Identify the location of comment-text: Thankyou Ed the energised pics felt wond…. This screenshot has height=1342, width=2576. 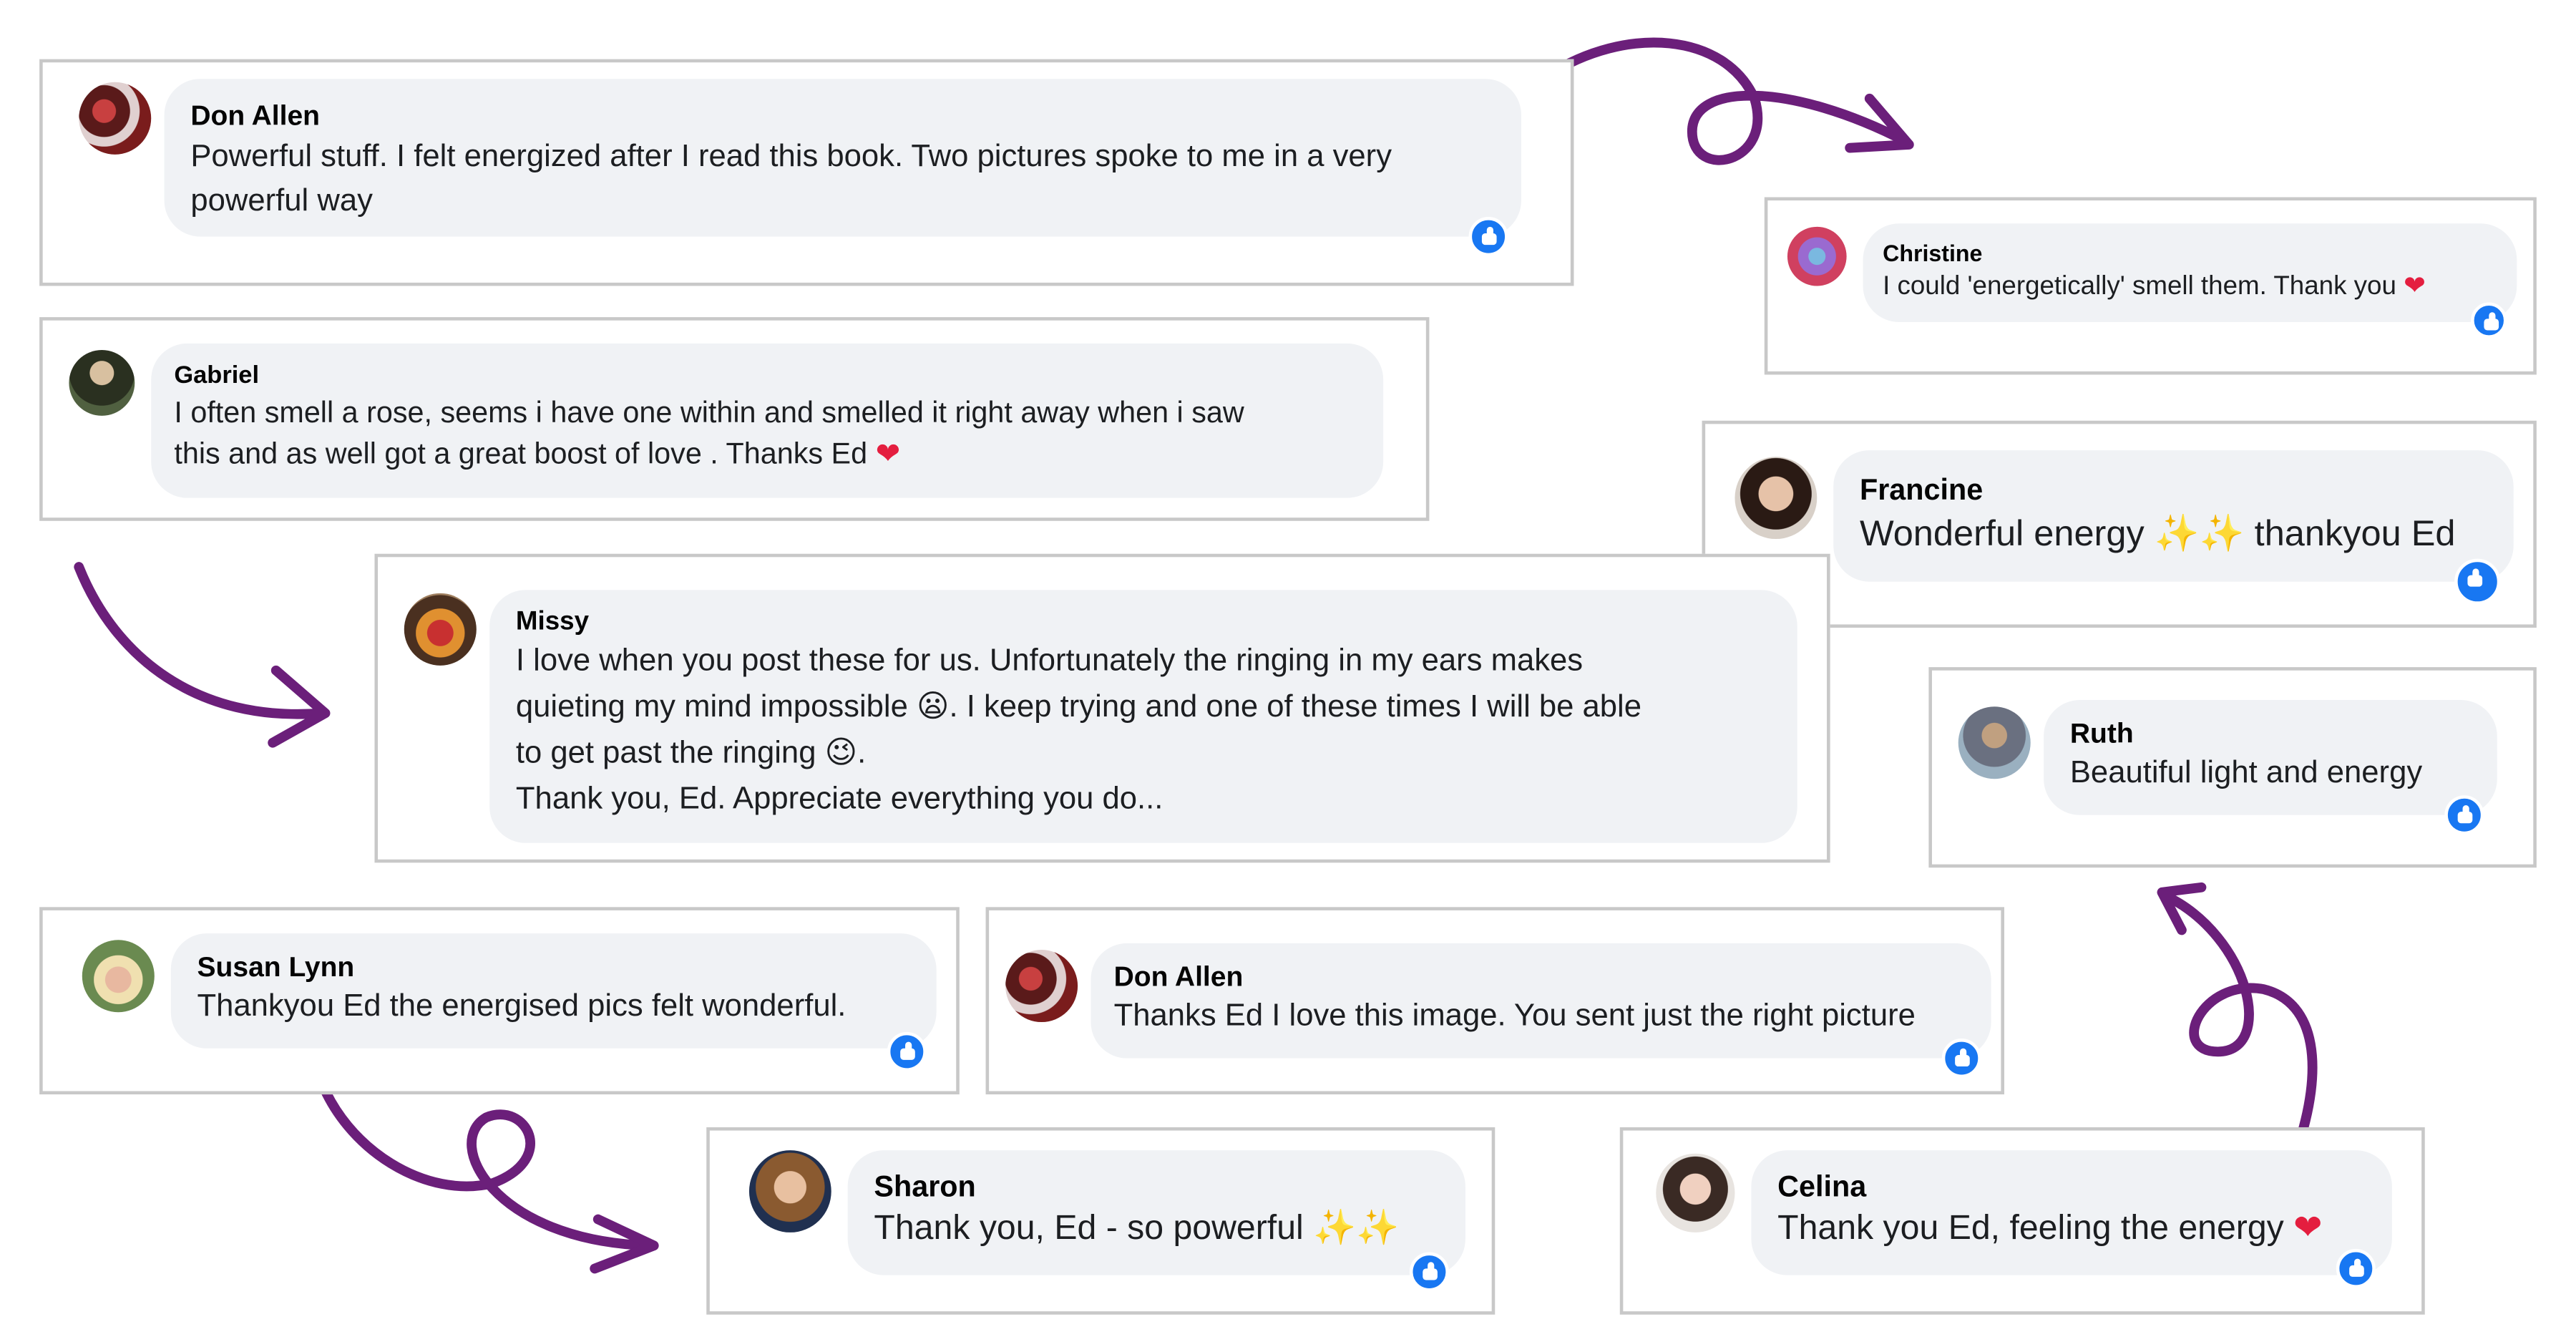
(522, 1006).